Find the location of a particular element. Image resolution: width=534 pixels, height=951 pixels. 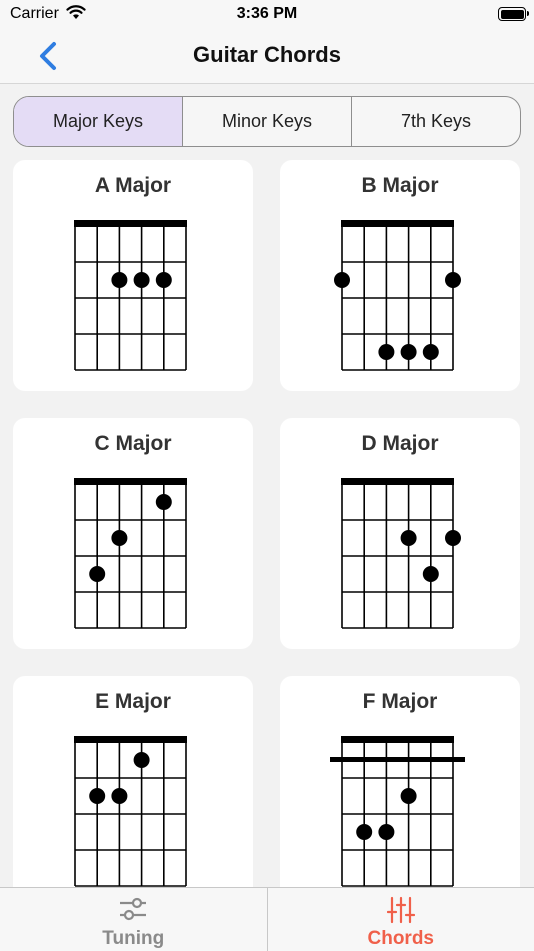

chord-card-e-major: E Major is located at coordinates (133, 791).